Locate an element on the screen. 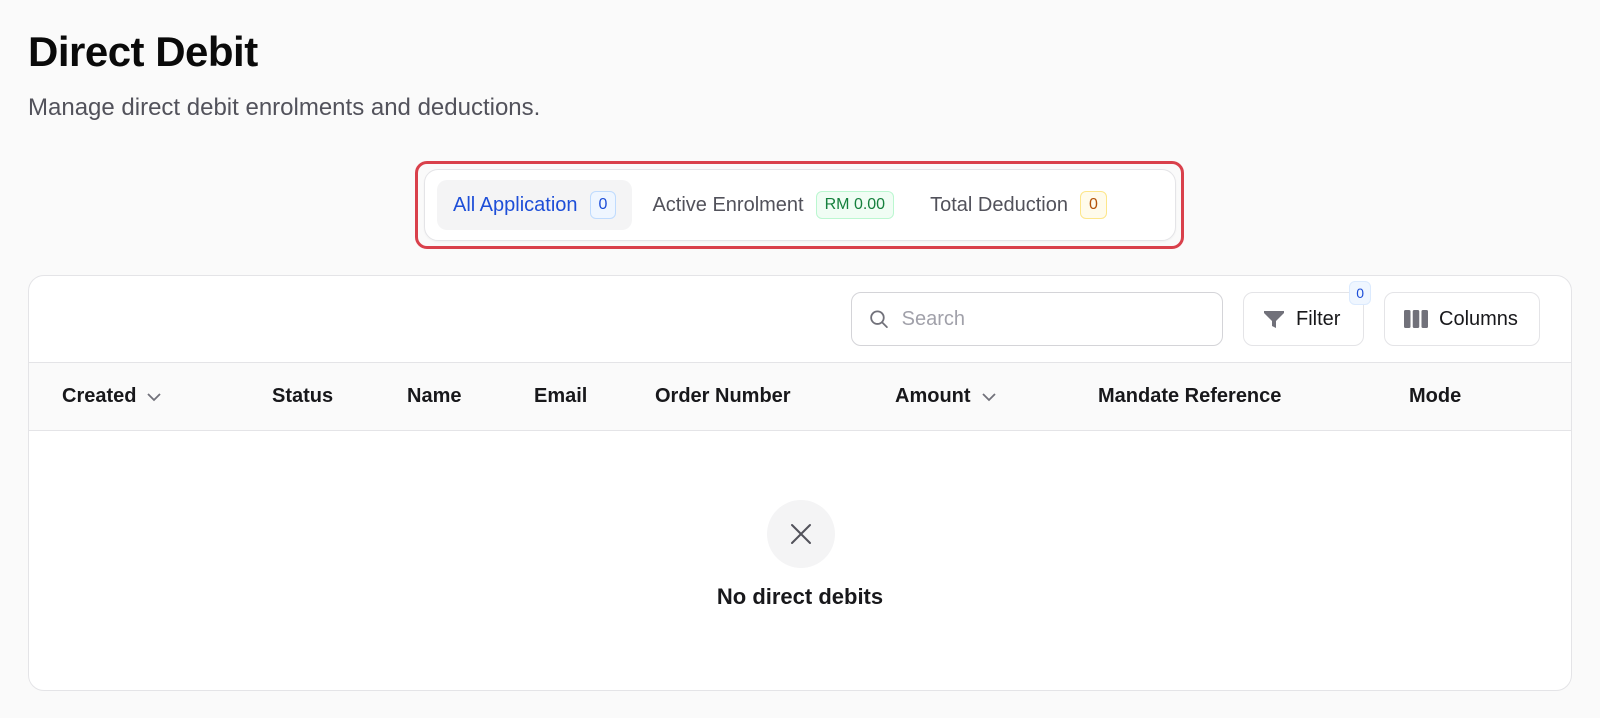  column-header-status: Status is located at coordinates (302, 396).